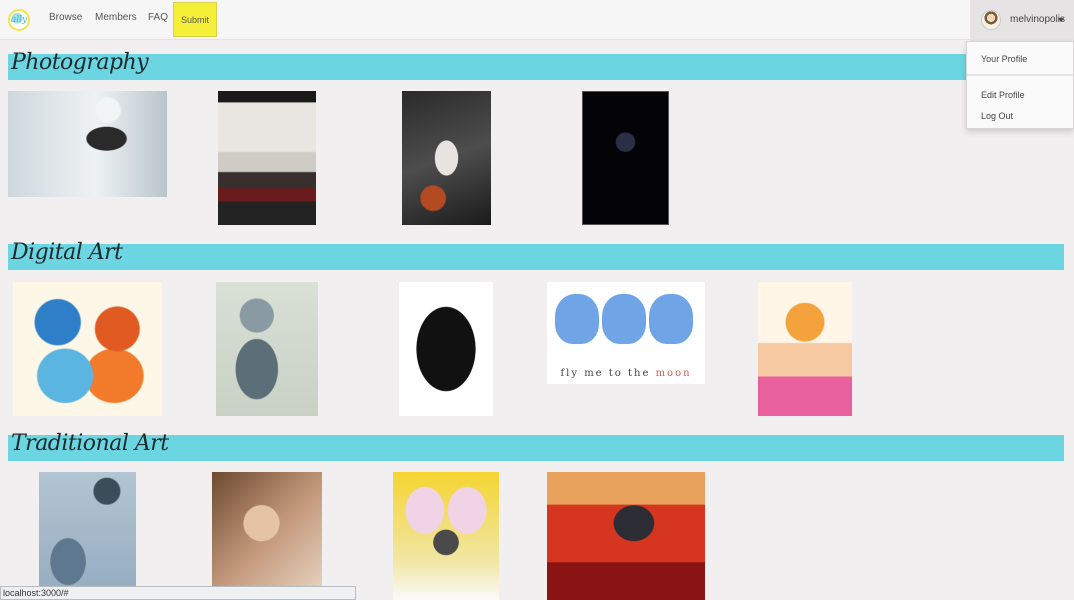  What do you see at coordinates (997, 116) in the screenshot?
I see `menu-item-log-out: Log Out` at bounding box center [997, 116].